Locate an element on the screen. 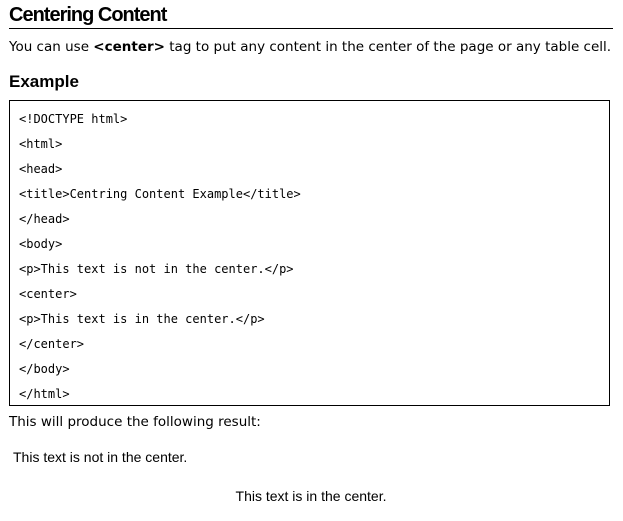 The width and height of the screenshot is (623, 521). code-line: </head> is located at coordinates (44, 219).